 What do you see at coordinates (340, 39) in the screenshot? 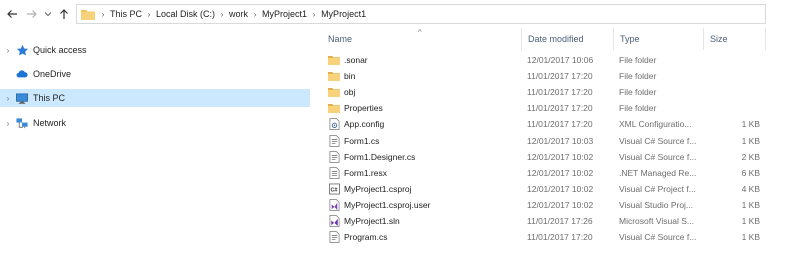
I see `column-header-label: Name` at bounding box center [340, 39].